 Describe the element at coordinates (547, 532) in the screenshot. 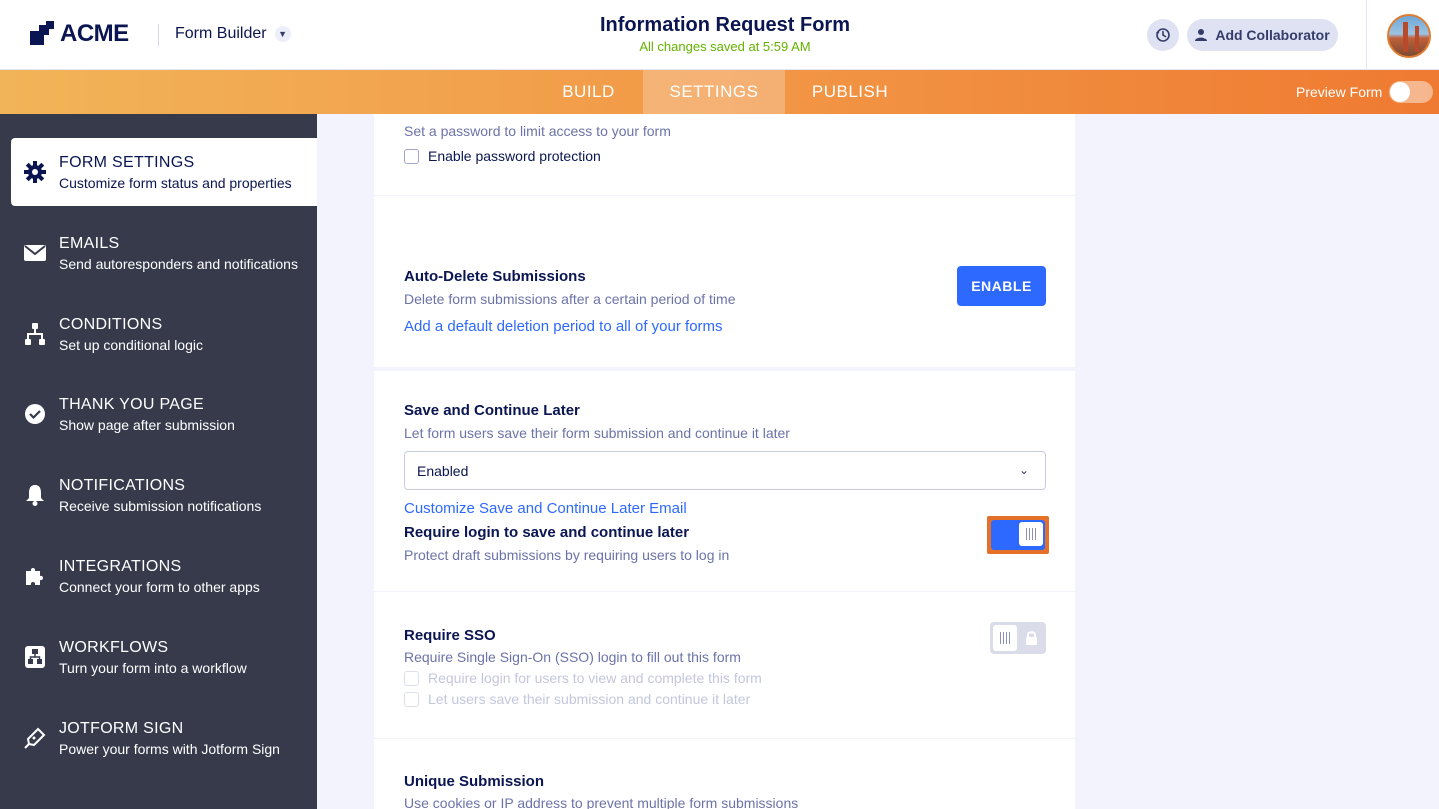

I see `require-login-title: Require login to save and continue later` at that location.